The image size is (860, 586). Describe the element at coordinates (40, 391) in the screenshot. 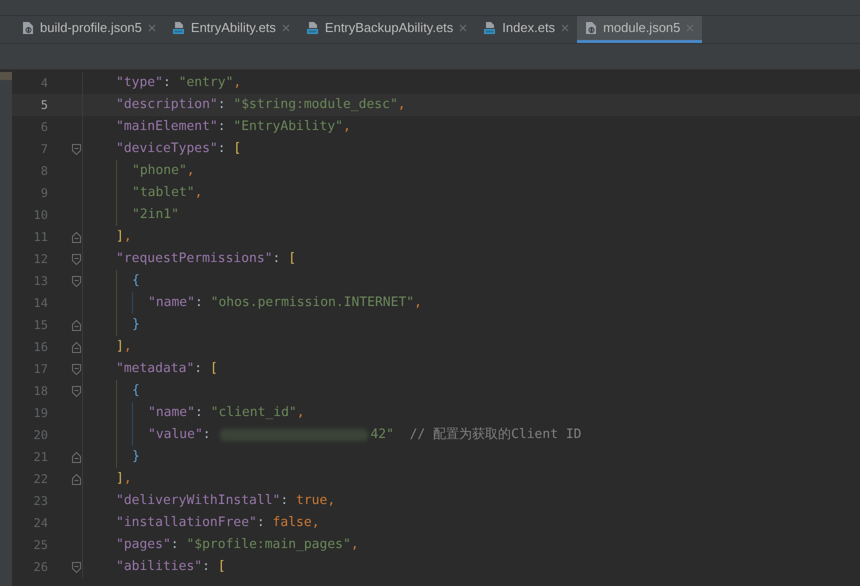

I see `line-number: 18` at that location.